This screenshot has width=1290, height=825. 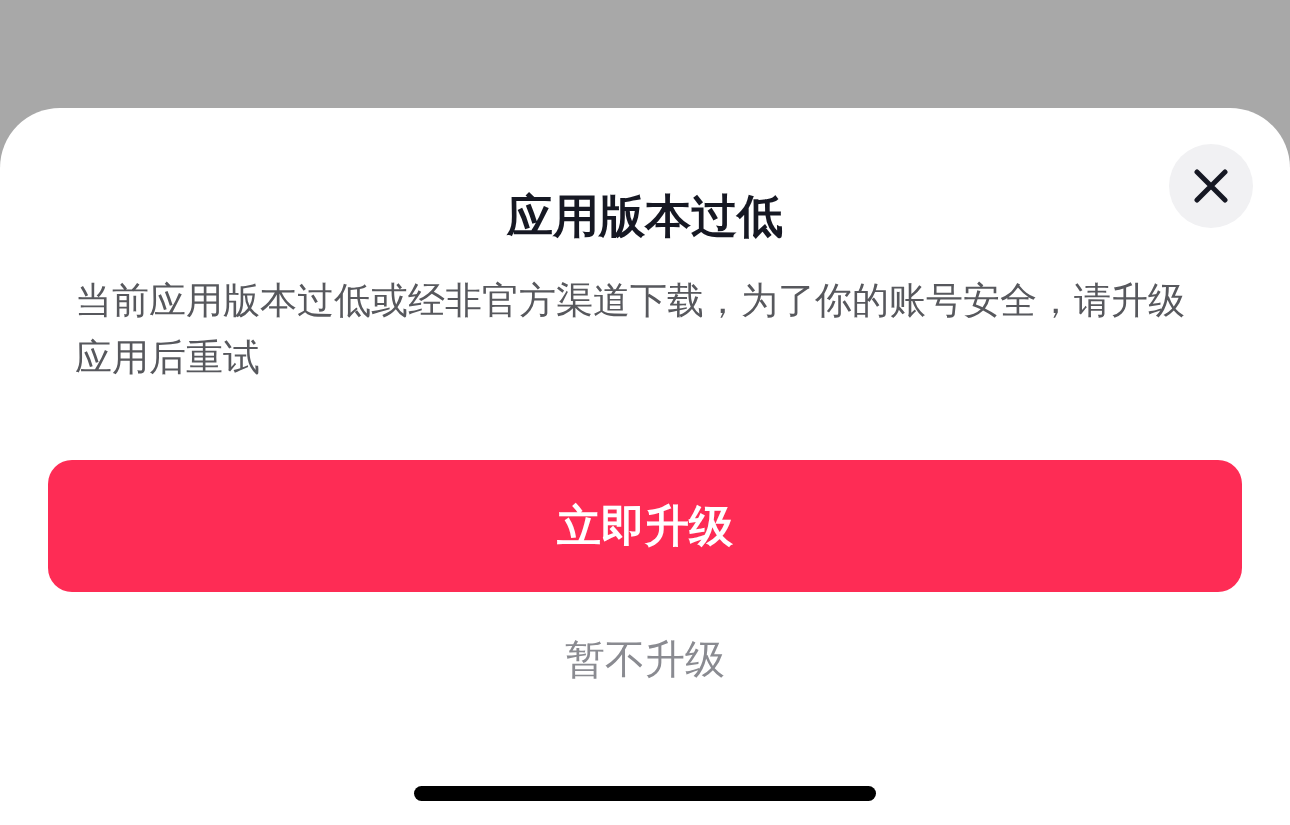 I want to click on dialog-message: 当前应用版本过低或经非官方渠道下载，为了你的账号安全，请升级应用后重试, so click(x=630, y=329).